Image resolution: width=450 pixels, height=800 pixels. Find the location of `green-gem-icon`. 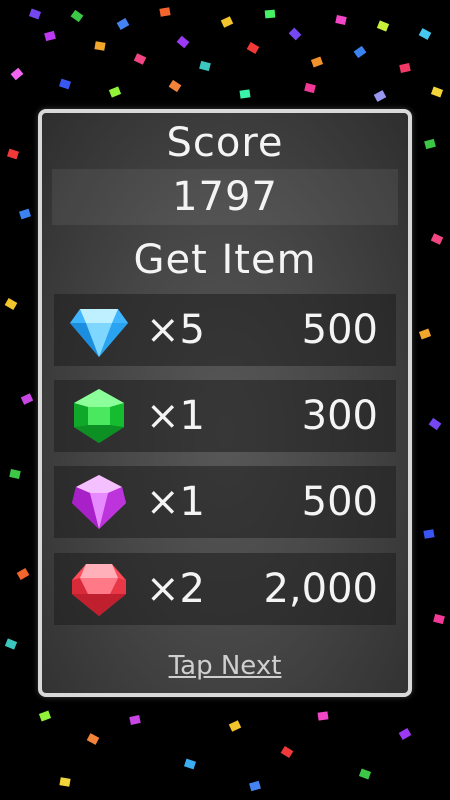

green-gem-icon is located at coordinates (99, 416).